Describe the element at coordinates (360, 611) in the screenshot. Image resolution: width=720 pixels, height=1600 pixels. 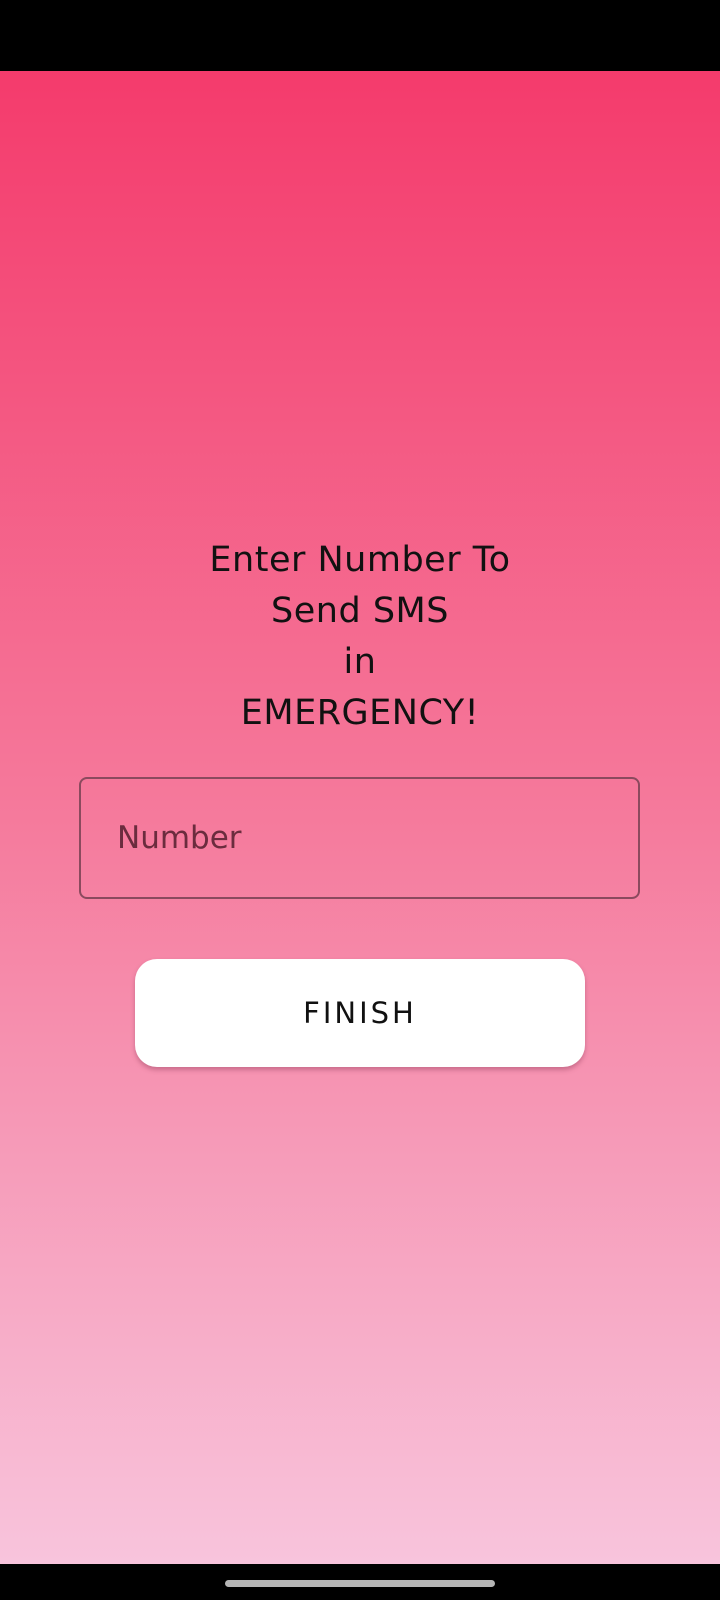
I see `prompt-line-2: Send SMS` at that location.